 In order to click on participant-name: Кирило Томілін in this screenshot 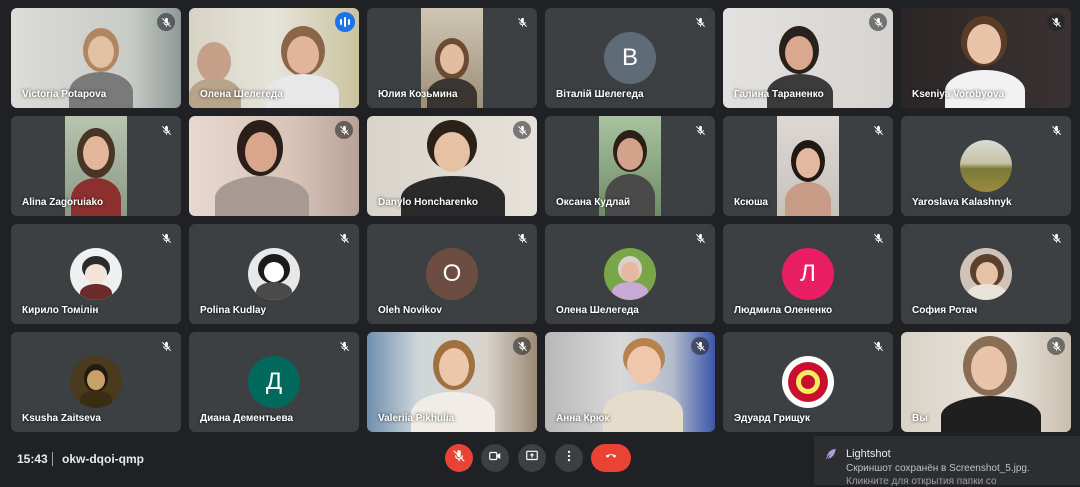, I will do `click(60, 310)`.